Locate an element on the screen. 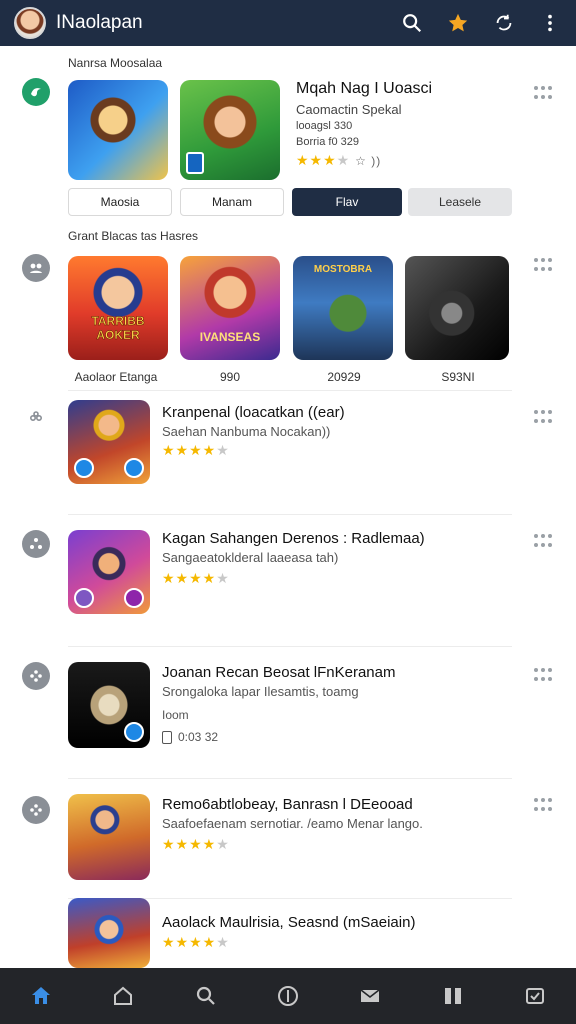  chip-maosia: Maosia is located at coordinates (120, 202).